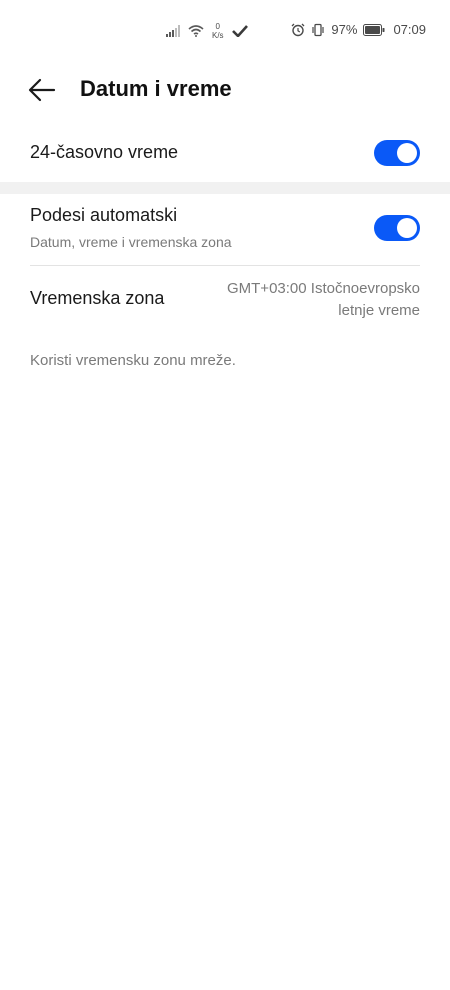 Image resolution: width=450 pixels, height=990 pixels. Describe the element at coordinates (104, 152) in the screenshot. I see `setting-24-hour-label: 24-časovno vreme` at that location.